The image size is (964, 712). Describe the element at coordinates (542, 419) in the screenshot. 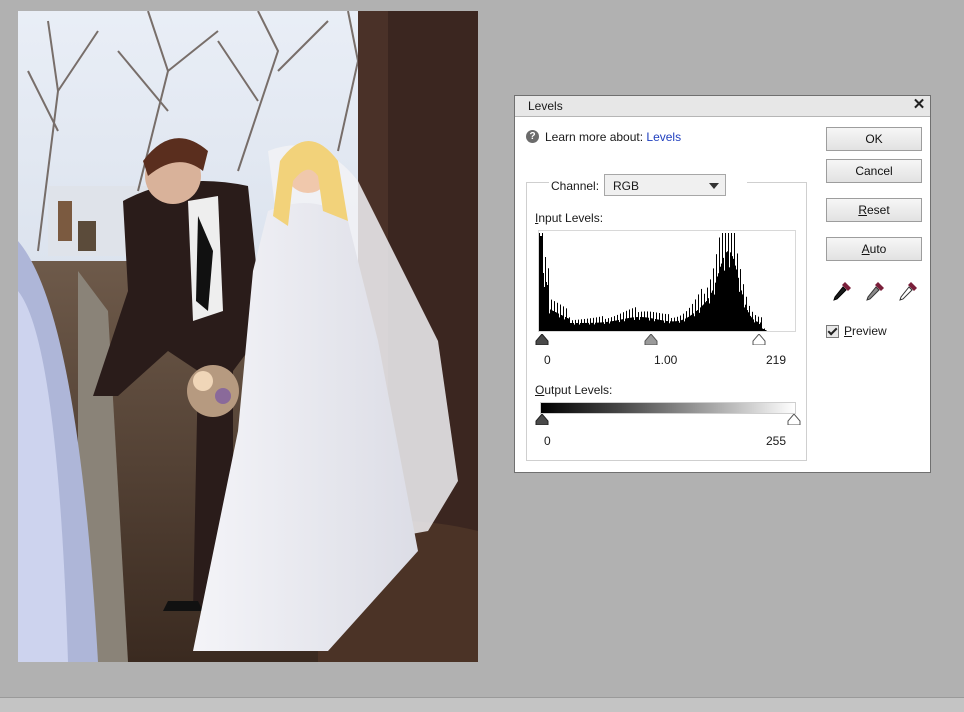

I see `output-black-slider-handle` at that location.